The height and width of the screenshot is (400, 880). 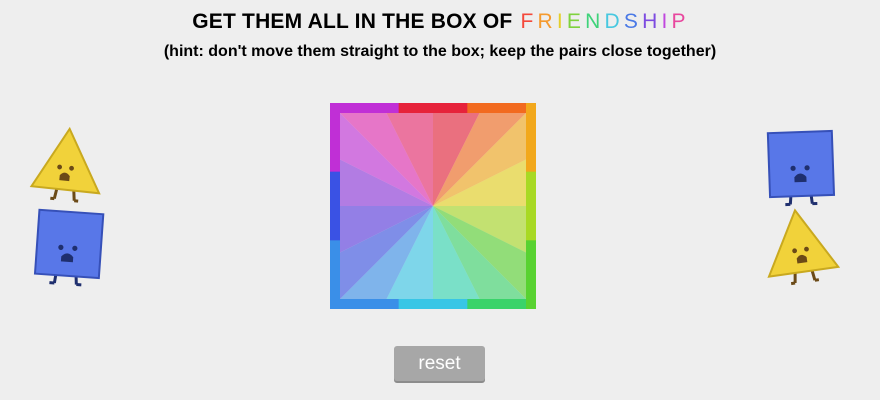 I want to click on friendship-letter: D, so click(x=612, y=21).